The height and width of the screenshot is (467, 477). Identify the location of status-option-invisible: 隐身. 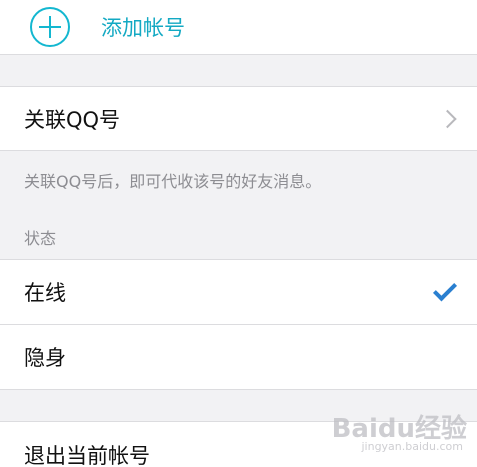
(238, 357).